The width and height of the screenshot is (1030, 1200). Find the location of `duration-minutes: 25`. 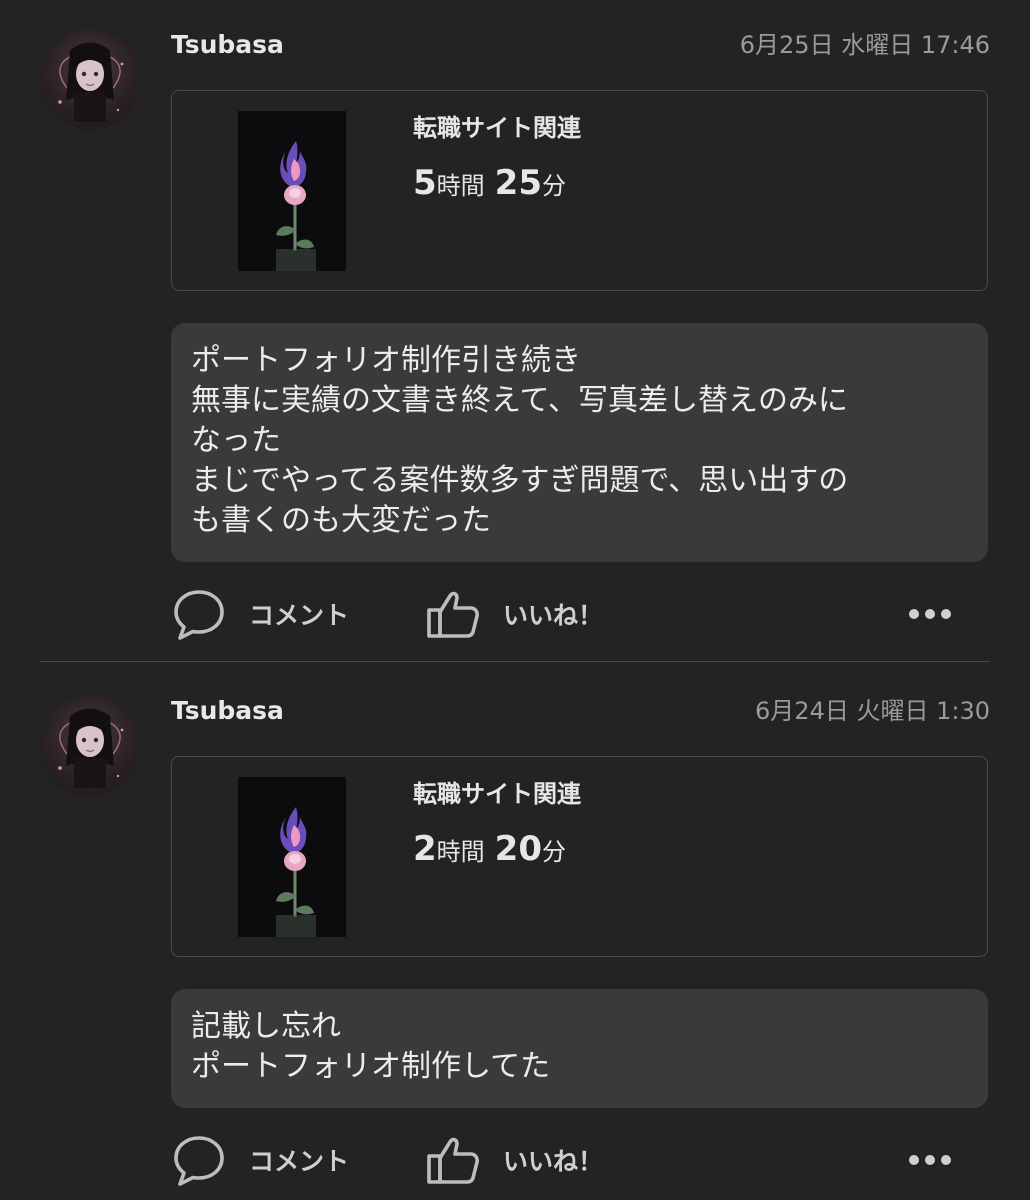

duration-minutes: 25 is located at coordinates (518, 183).